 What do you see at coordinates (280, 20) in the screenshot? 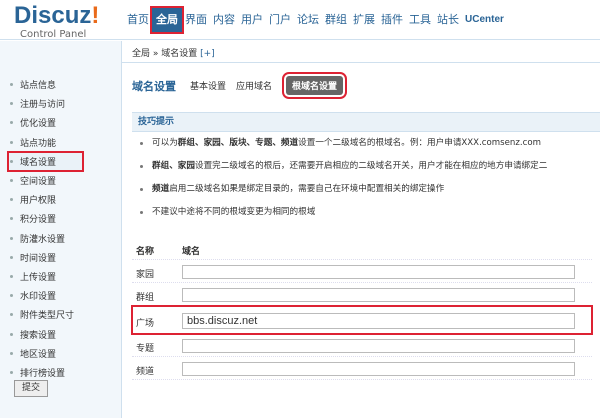
I see `nav-portal: 门户` at bounding box center [280, 20].